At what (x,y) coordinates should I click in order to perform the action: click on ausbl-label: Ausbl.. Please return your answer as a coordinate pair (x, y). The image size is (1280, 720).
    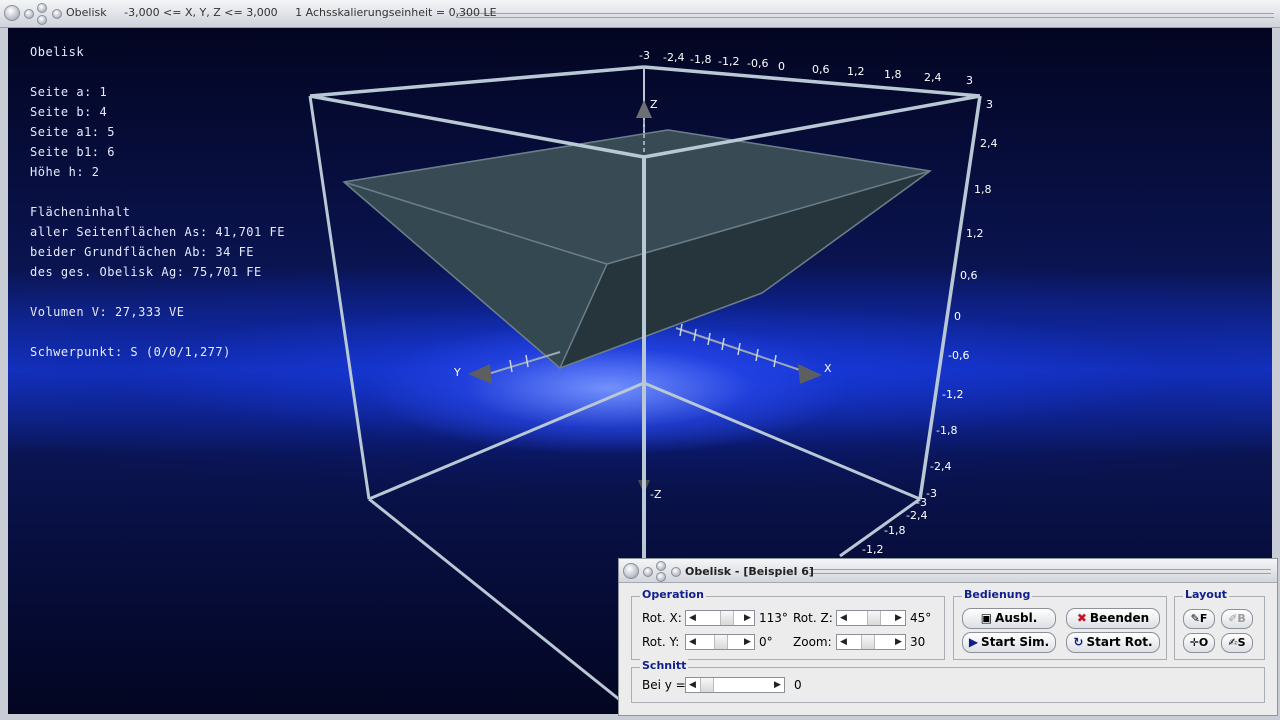
    Looking at the image, I should click on (1016, 618).